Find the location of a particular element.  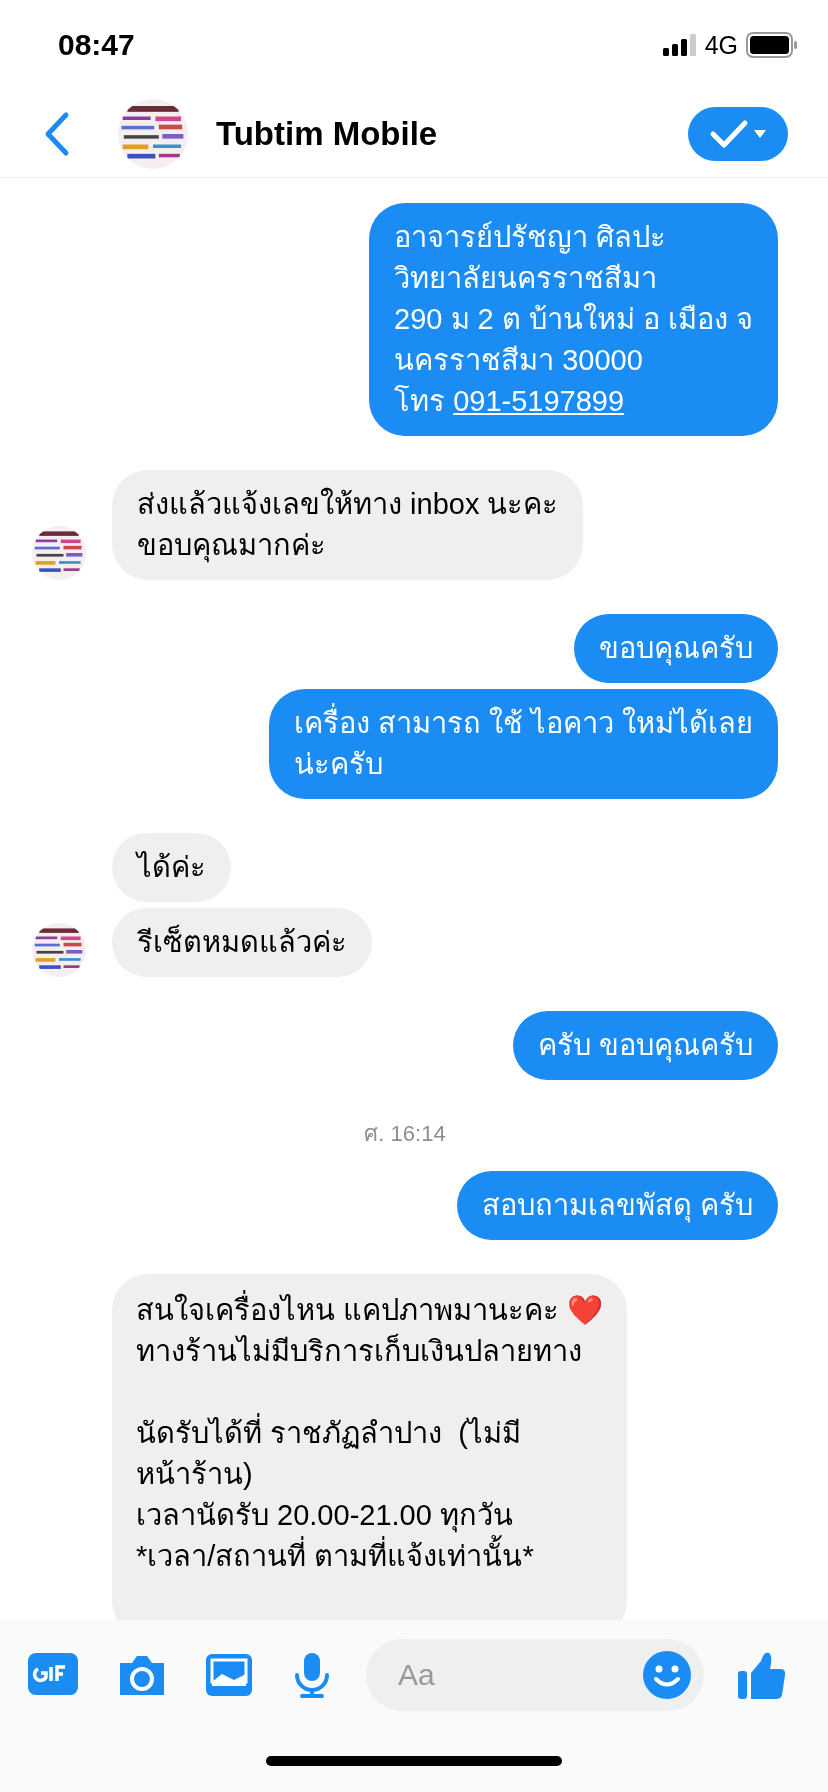

network-label: 4G is located at coordinates (721, 45).